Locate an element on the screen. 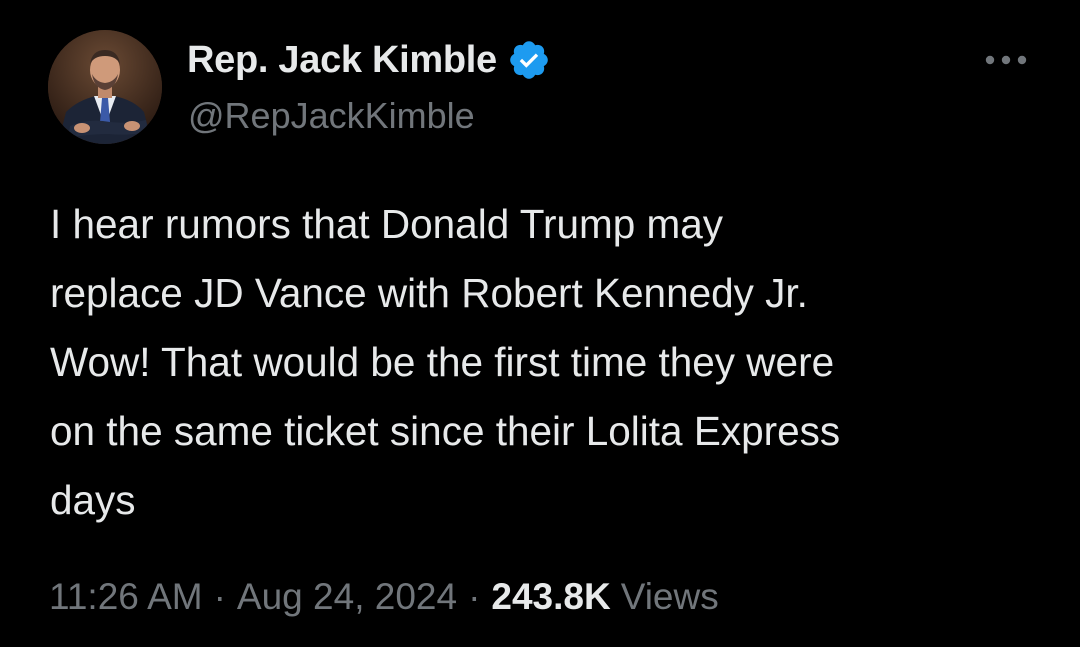  author-display-name: Rep. Jack Kimble is located at coordinates (342, 60).